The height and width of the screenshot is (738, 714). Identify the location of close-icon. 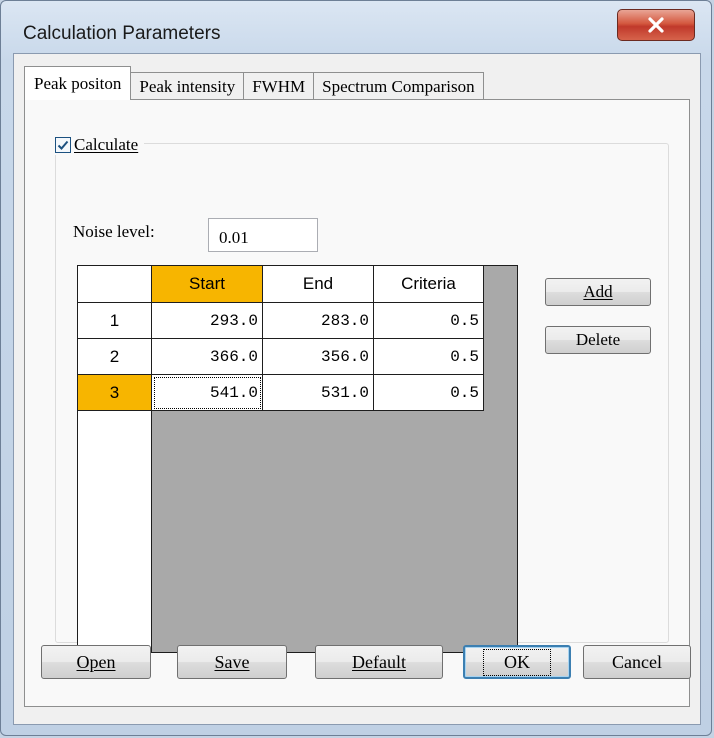
(656, 25).